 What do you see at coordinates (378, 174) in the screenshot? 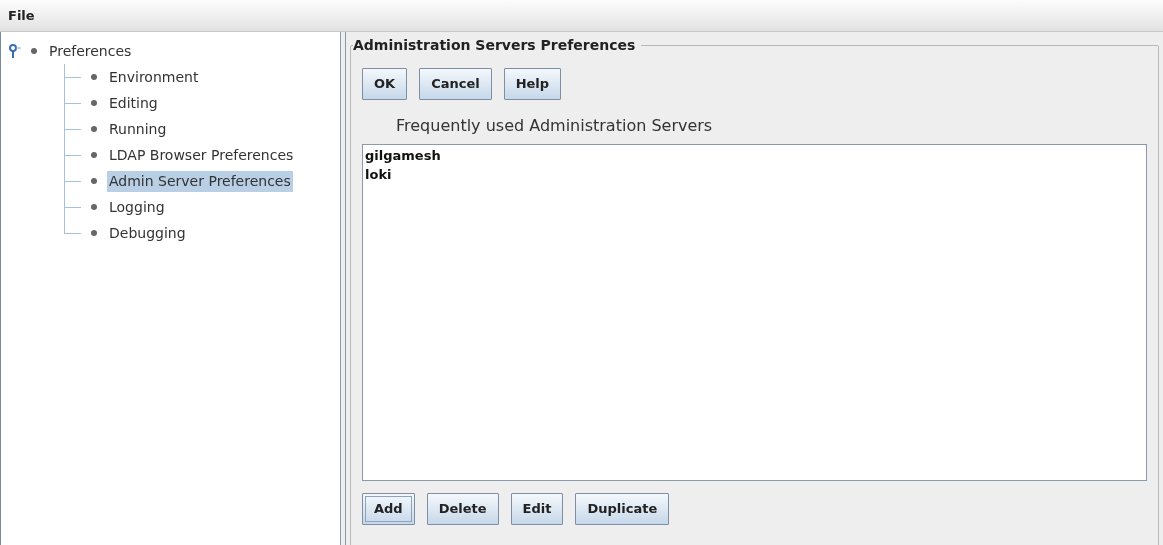
I see `list-item: loki` at bounding box center [378, 174].